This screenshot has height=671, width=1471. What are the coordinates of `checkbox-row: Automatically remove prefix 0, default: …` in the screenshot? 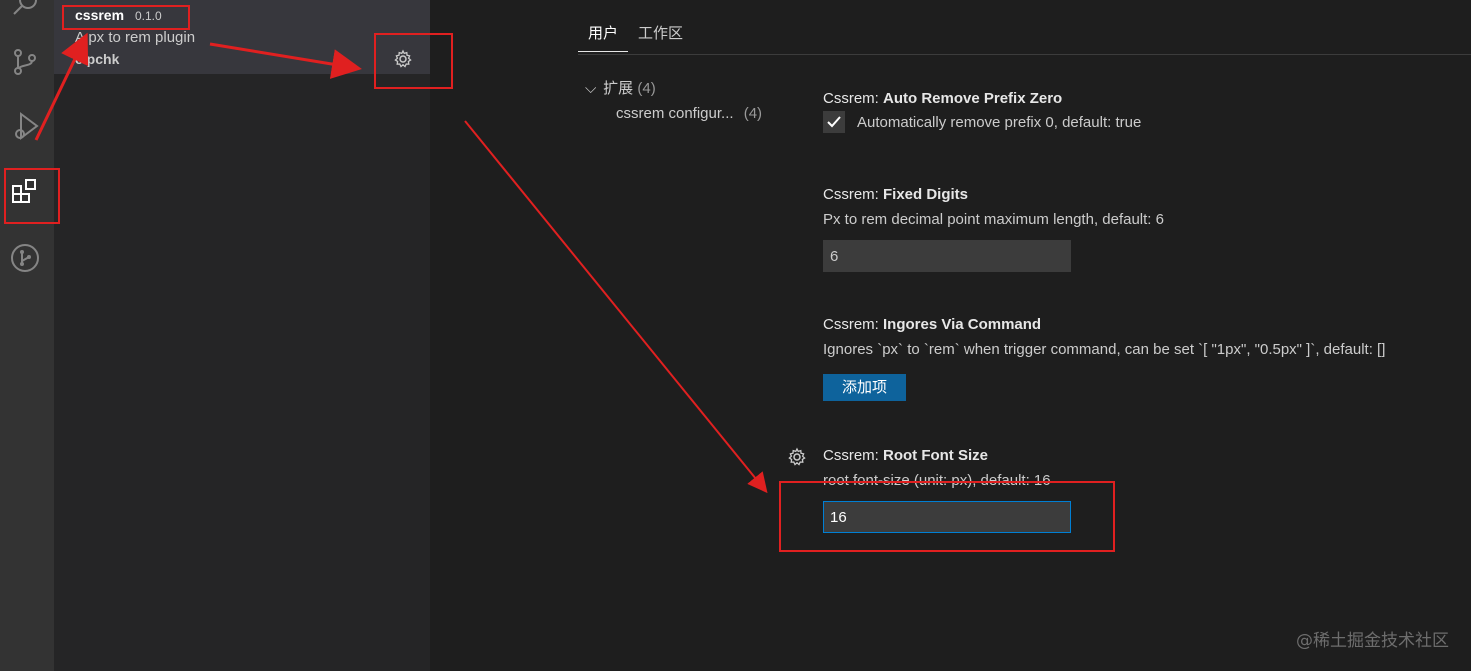 It's located at (982, 122).